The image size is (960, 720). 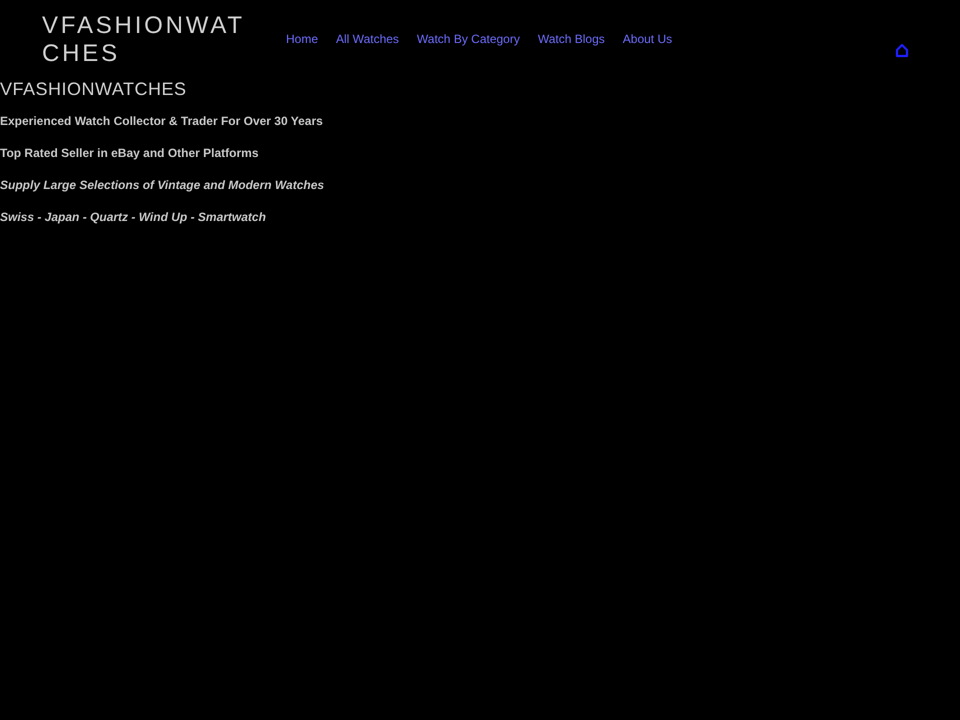 What do you see at coordinates (149, 40) in the screenshot?
I see `site-logo: VFASHIONWATCHES` at bounding box center [149, 40].